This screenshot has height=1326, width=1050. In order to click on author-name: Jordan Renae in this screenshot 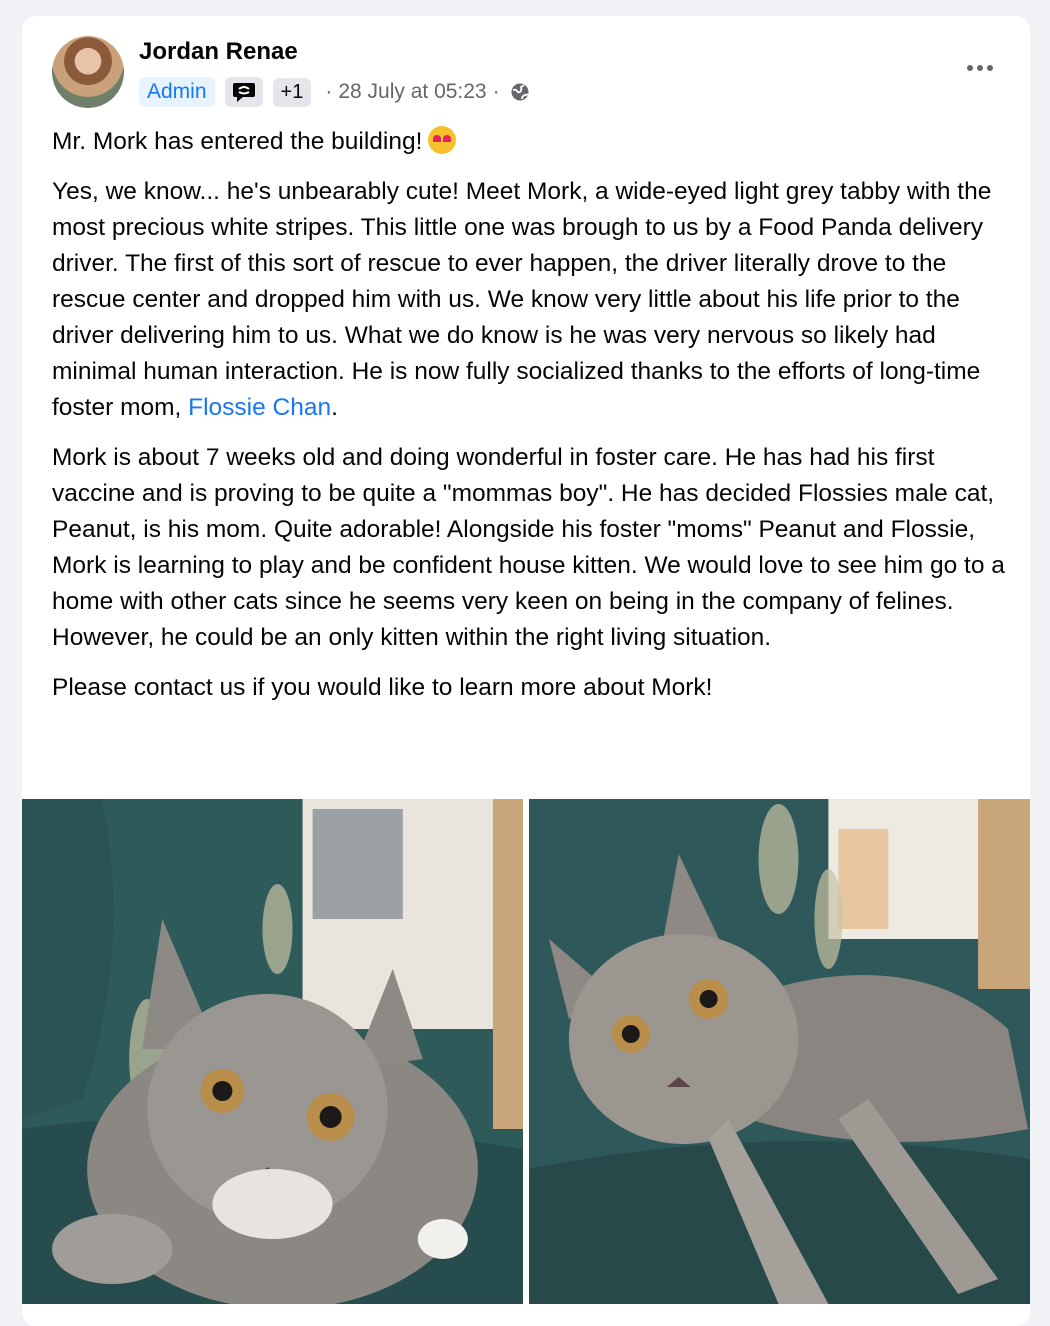, I will do `click(218, 52)`.